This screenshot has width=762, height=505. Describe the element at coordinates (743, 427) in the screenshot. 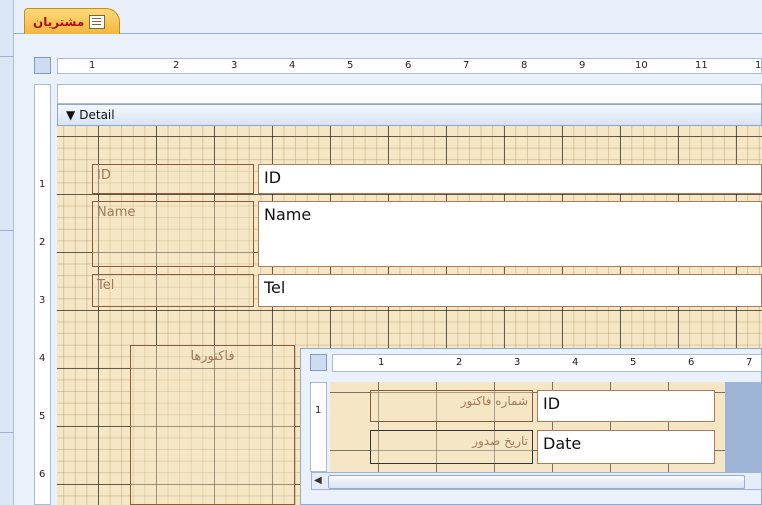

I see `subform-empty-area` at that location.